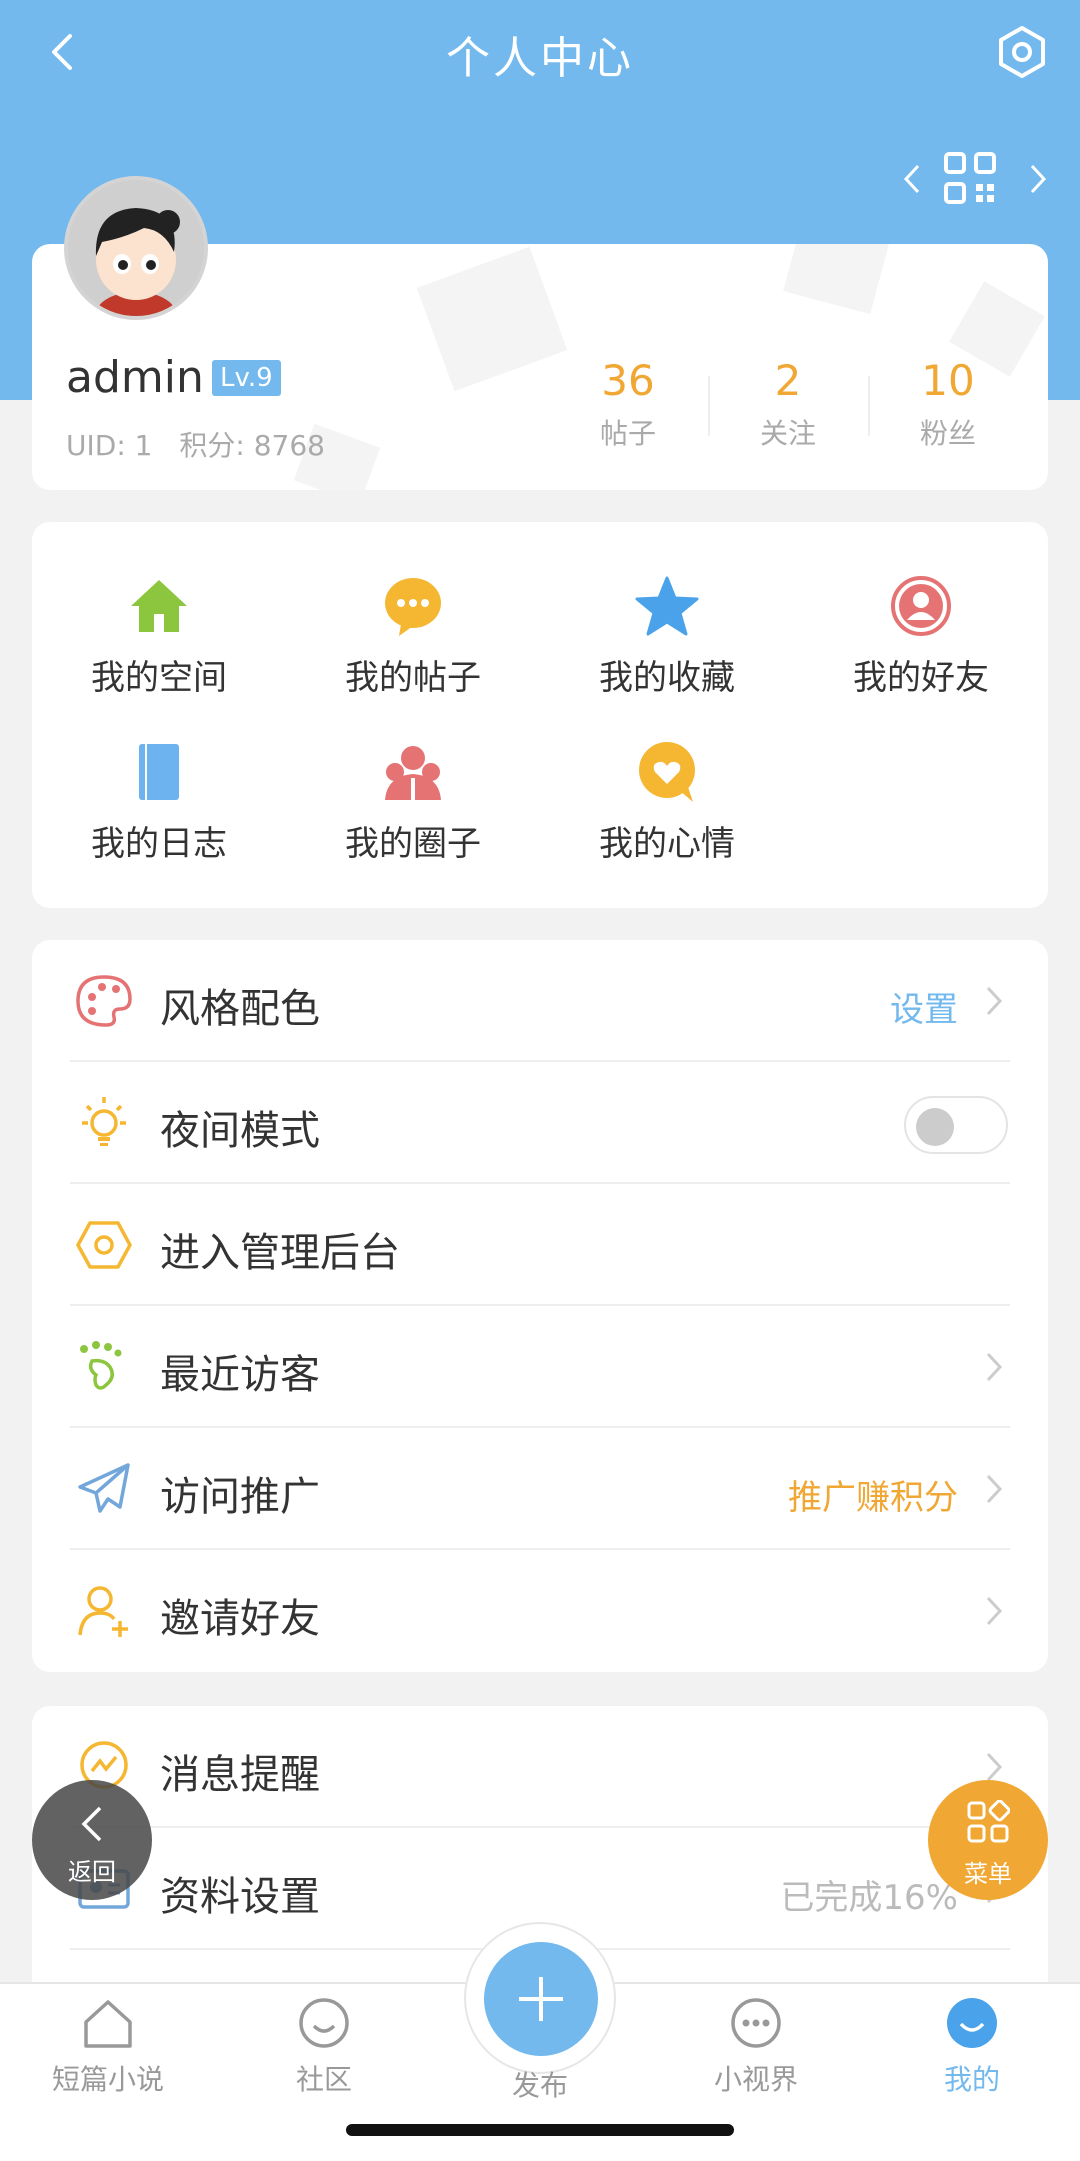 The width and height of the screenshot is (1080, 2161). Describe the element at coordinates (101, 1365) in the screenshot. I see `footprint-icon` at that location.